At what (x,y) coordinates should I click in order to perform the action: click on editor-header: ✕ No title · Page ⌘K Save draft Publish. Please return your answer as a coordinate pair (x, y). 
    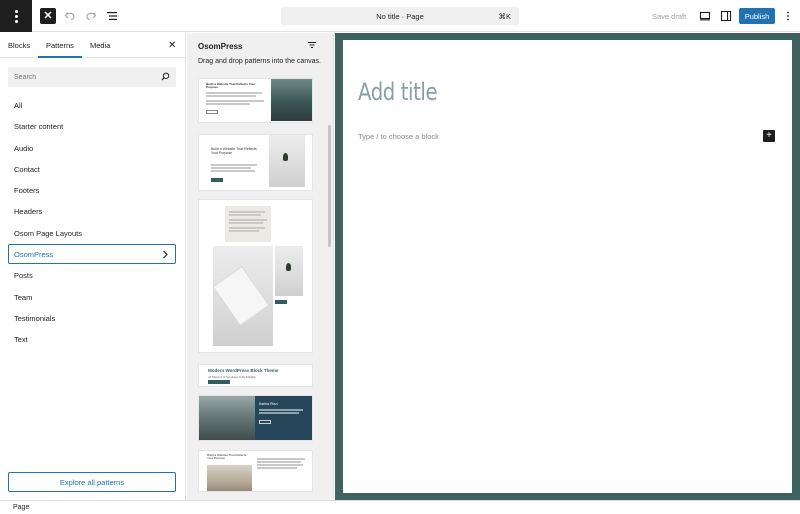
    Looking at the image, I should click on (400, 16).